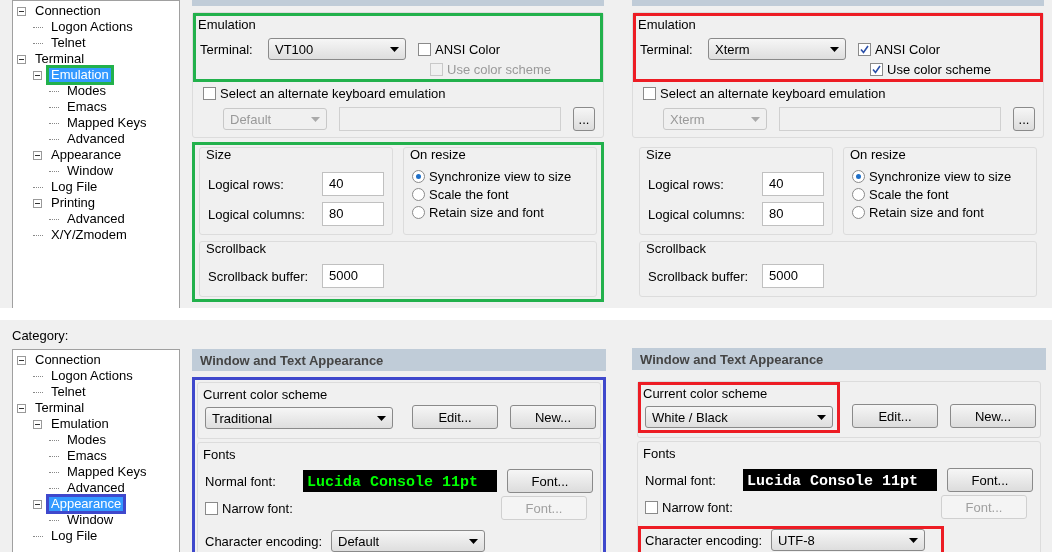 The image size is (1052, 552). What do you see at coordinates (337, 49) in the screenshot?
I see `dropdown: VT100` at bounding box center [337, 49].